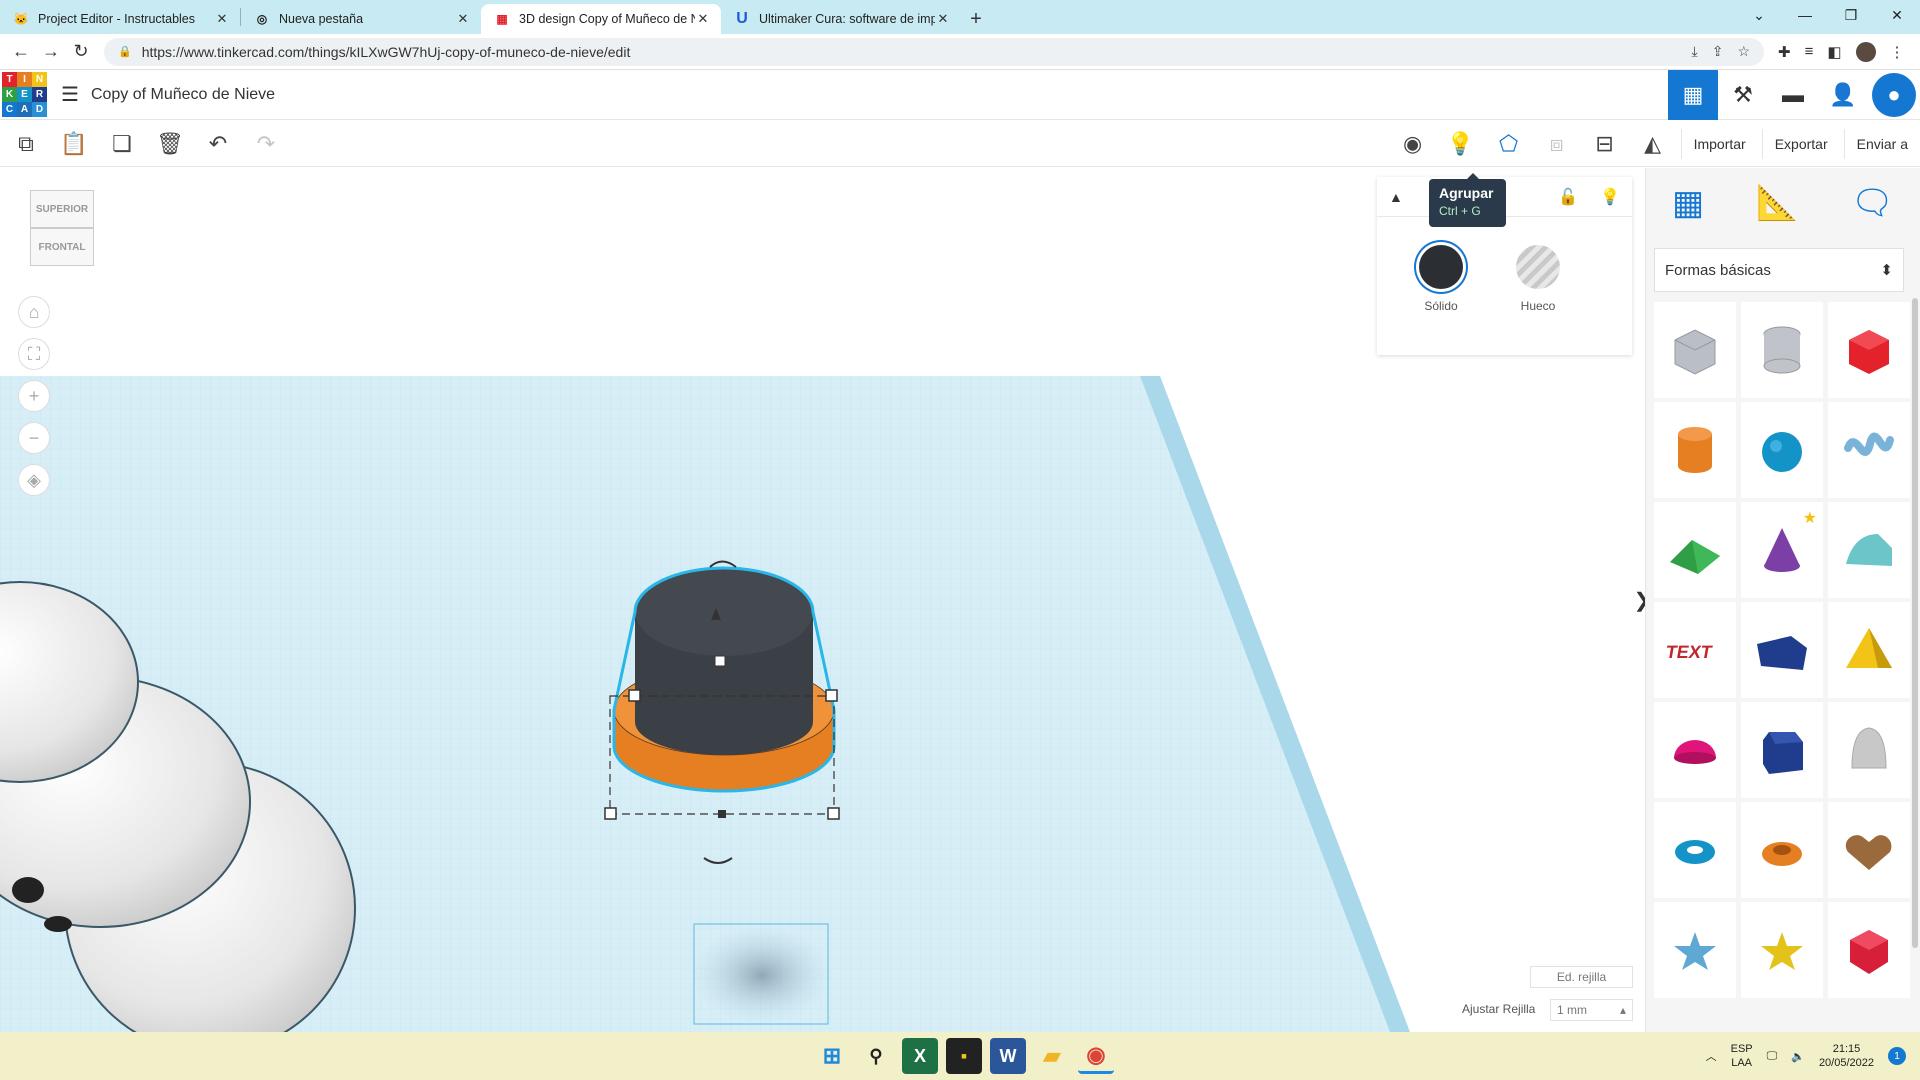 The image size is (1920, 1080). Describe the element at coordinates (1688, 203) in the screenshot. I see `workplane-tab-icon: ▦` at that location.